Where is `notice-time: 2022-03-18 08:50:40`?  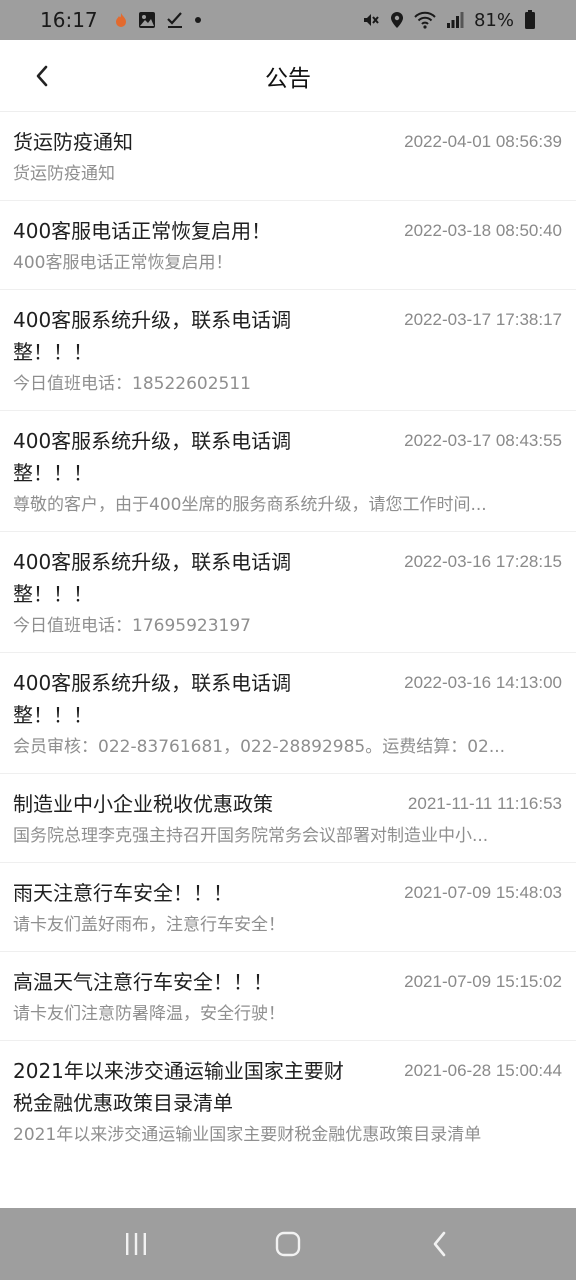 notice-time: 2022-03-18 08:50:40 is located at coordinates (483, 230).